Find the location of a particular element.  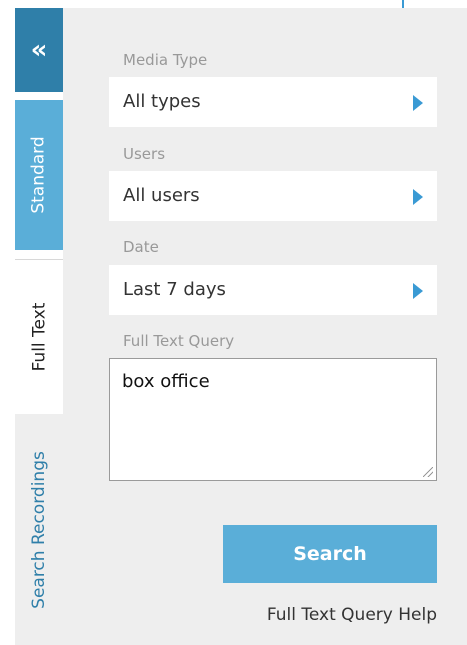

collapse-panel-button: « is located at coordinates (39, 50).